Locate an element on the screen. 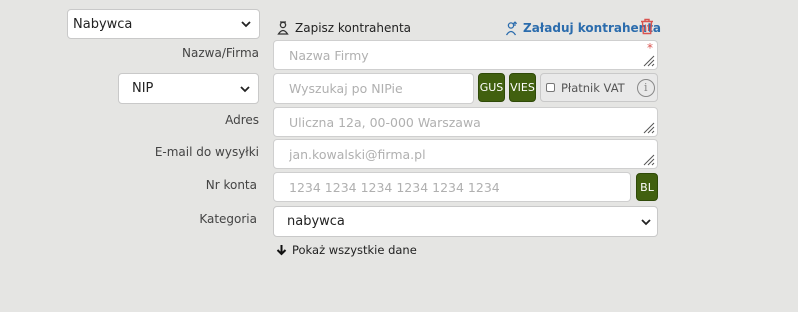 The image size is (798, 312). name-input is located at coordinates (465, 55).